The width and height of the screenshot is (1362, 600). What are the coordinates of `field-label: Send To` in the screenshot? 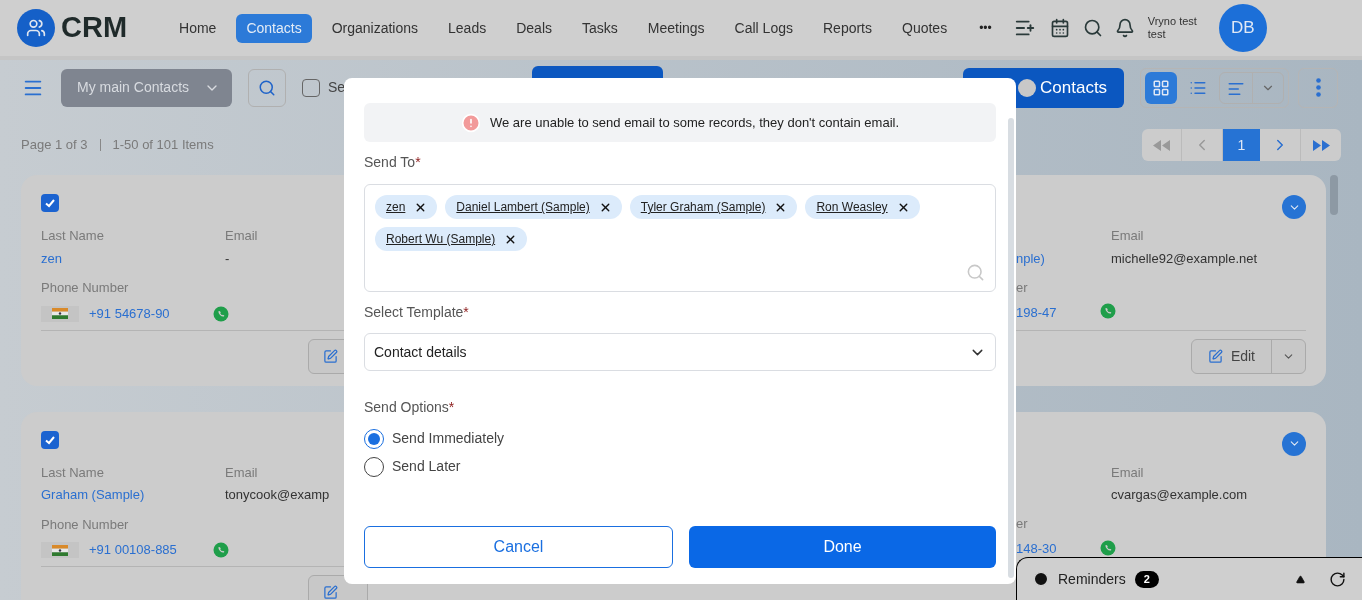 It's located at (390, 162).